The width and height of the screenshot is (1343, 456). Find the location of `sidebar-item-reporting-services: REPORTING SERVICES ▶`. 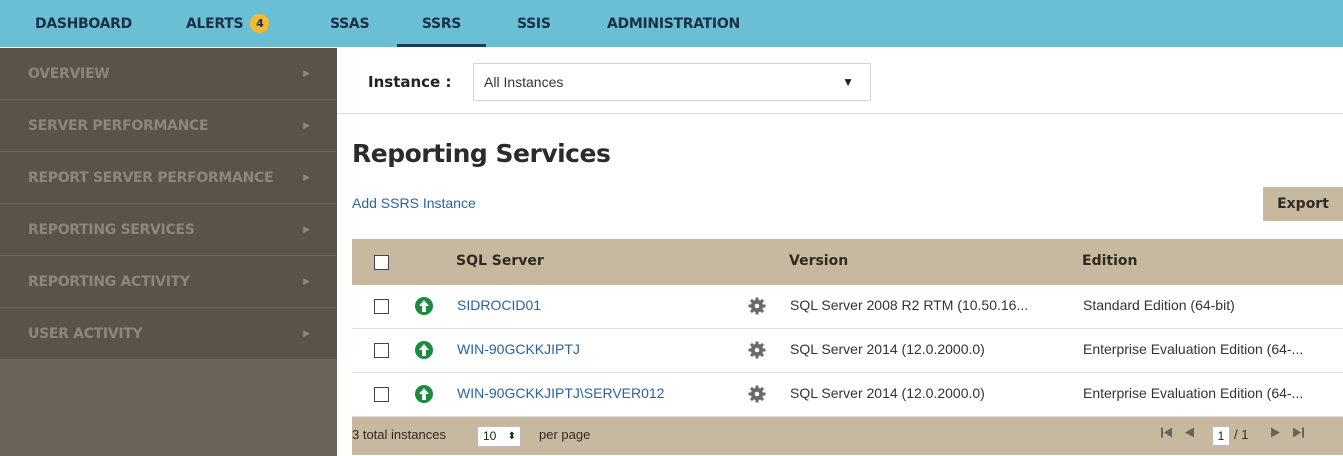

sidebar-item-reporting-services: REPORTING SERVICES ▶ is located at coordinates (168, 230).